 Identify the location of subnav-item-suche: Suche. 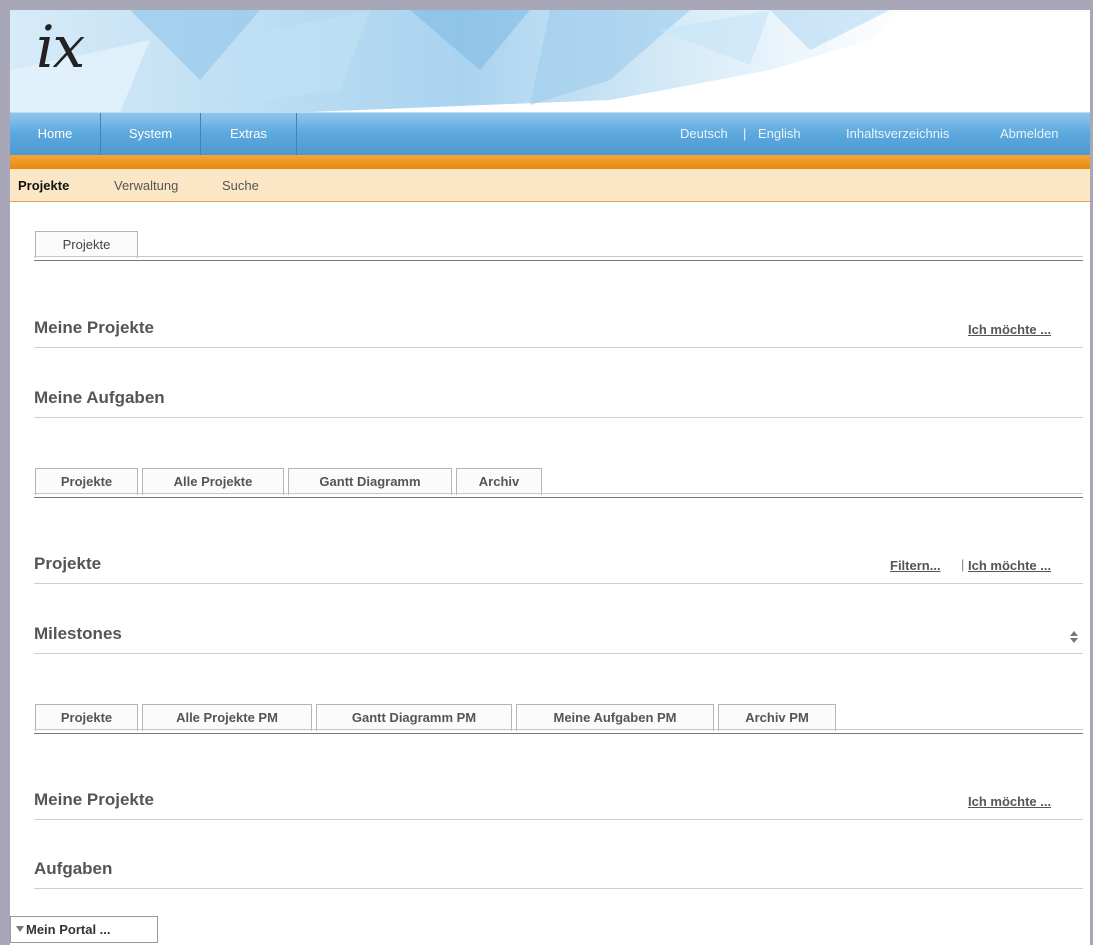
(240, 185).